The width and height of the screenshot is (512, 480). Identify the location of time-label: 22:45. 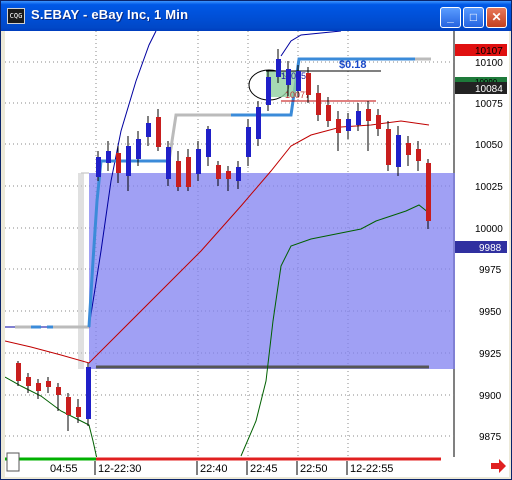
(264, 469).